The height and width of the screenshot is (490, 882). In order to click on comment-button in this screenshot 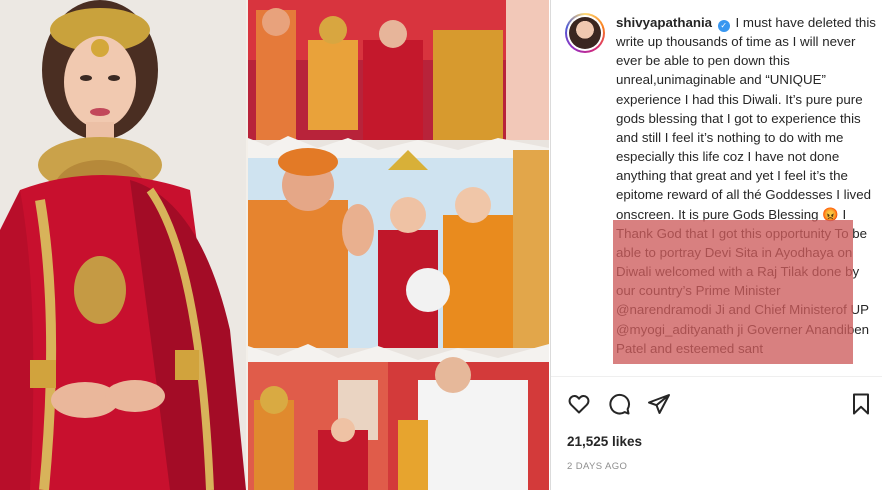, I will do `click(620, 405)`.